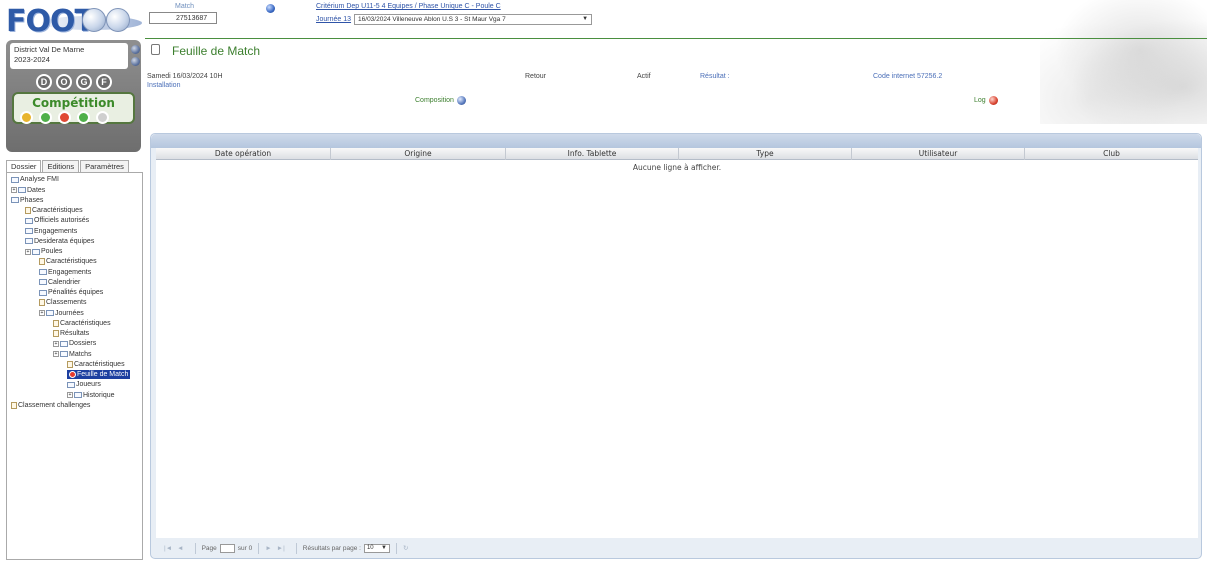 This screenshot has height=562, width=1207. What do you see at coordinates (62, 221) in the screenshot?
I see `tree-item-label: Officiels autorisés` at bounding box center [62, 221].